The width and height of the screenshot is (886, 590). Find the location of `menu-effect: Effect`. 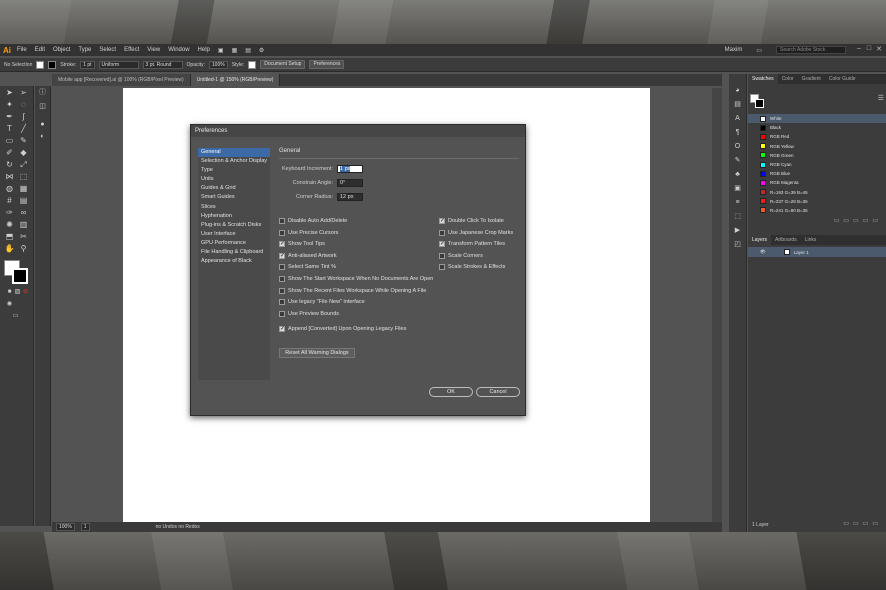

menu-effect: Effect is located at coordinates (131, 50).